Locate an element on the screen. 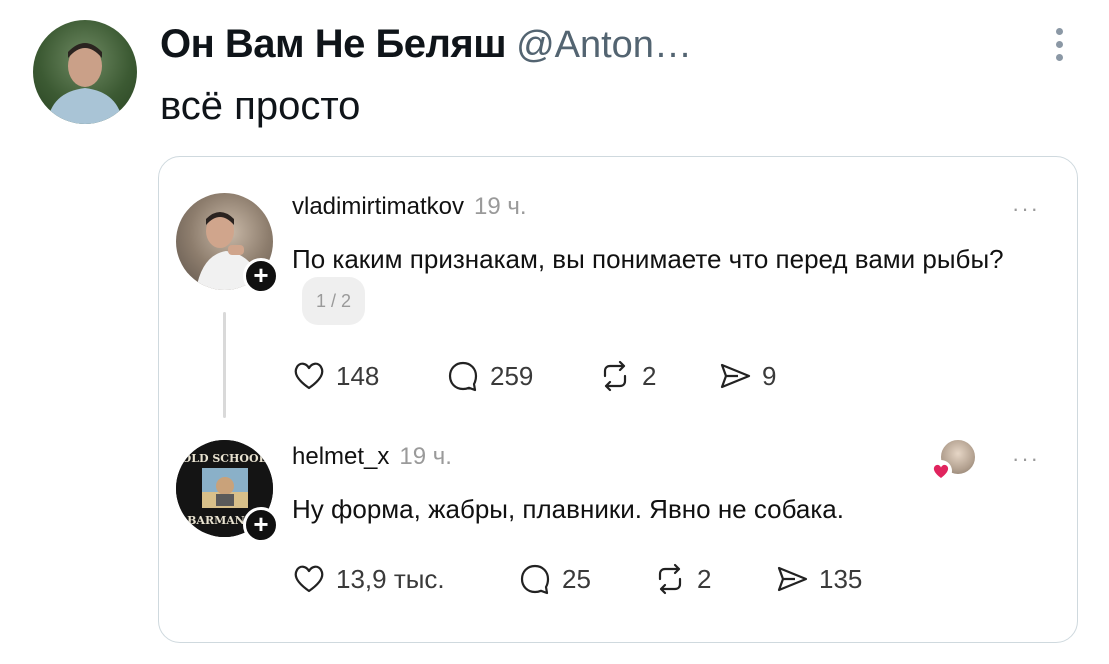 Image resolution: width=1109 pixels, height=664 pixels. svg-text: BARMAN is located at coordinates (216, 520).